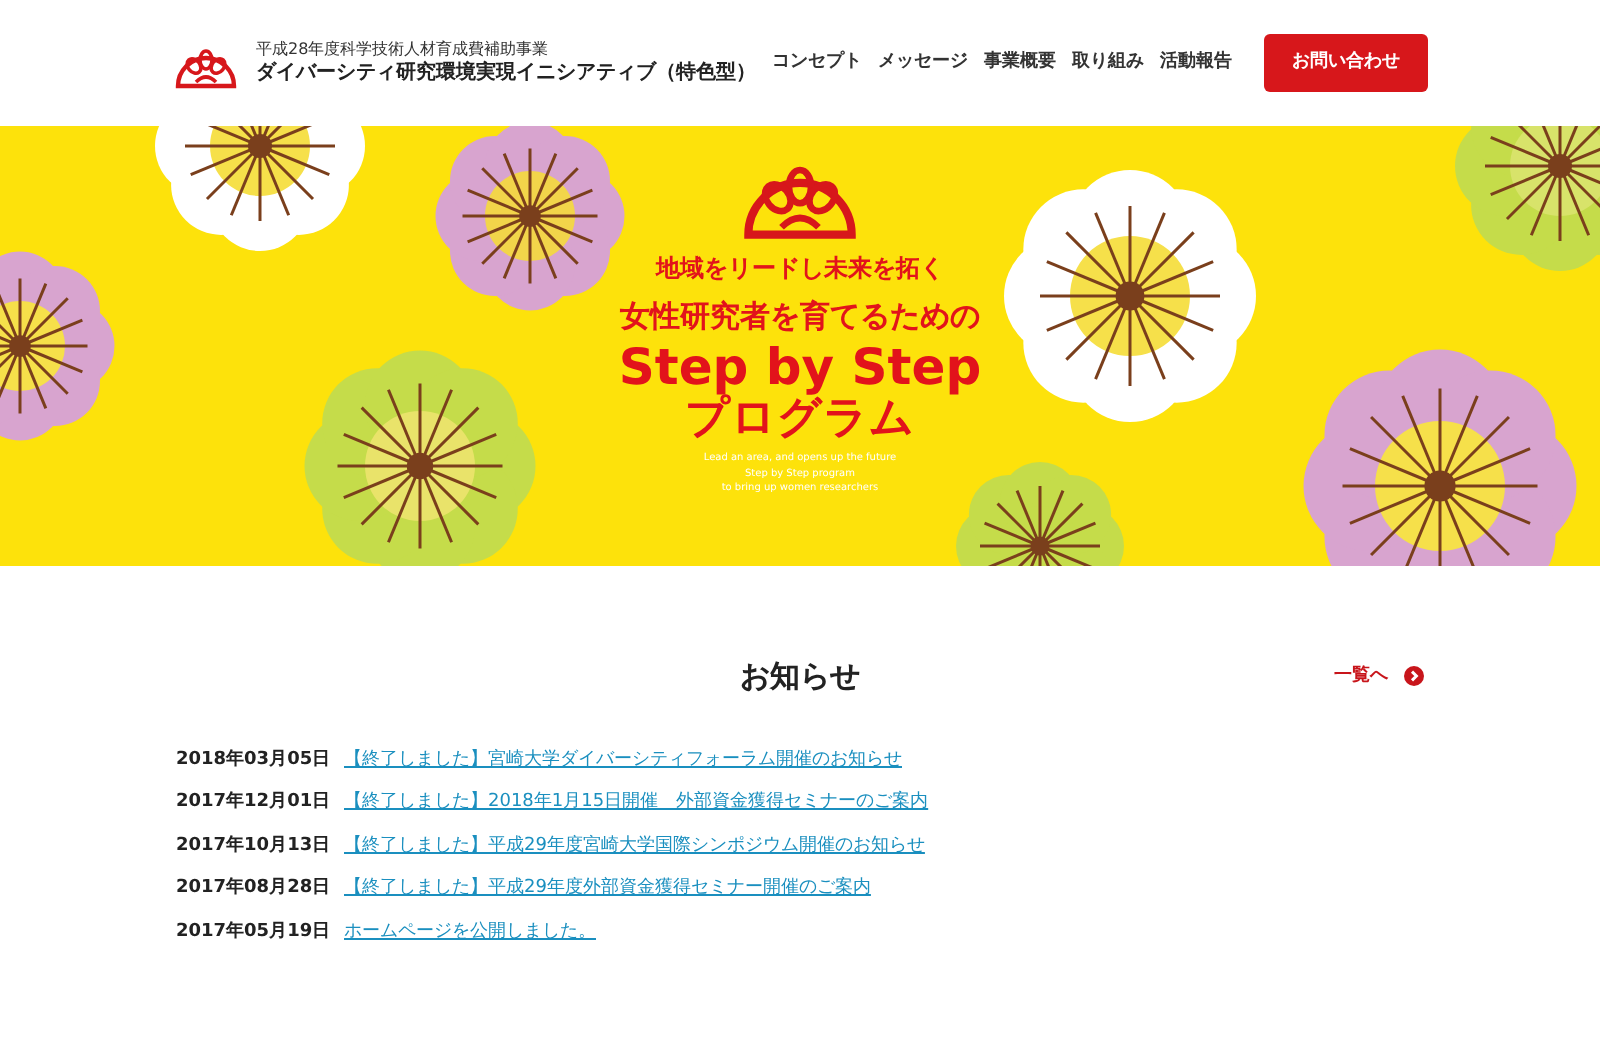  I want to click on hero-title: Step by Step, so click(800, 366).